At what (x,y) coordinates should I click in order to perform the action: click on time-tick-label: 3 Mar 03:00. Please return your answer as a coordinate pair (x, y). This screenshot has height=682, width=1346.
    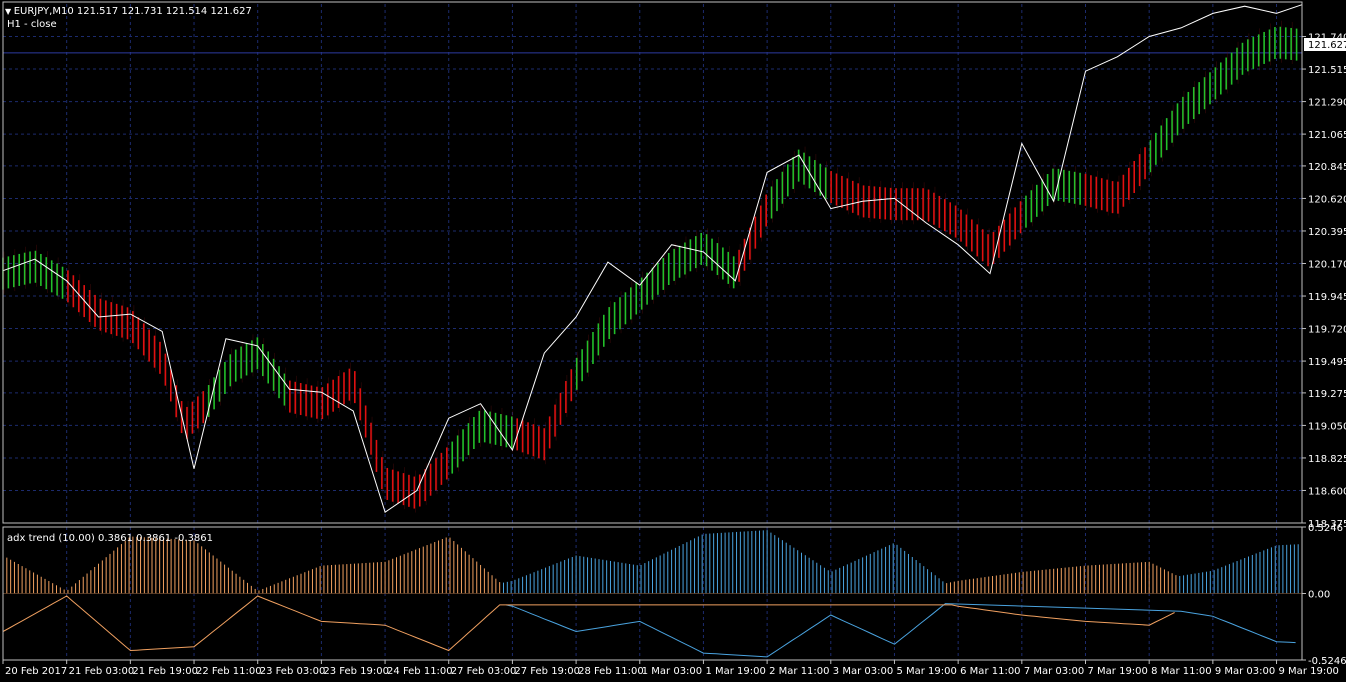
    Looking at the image, I should click on (863, 671).